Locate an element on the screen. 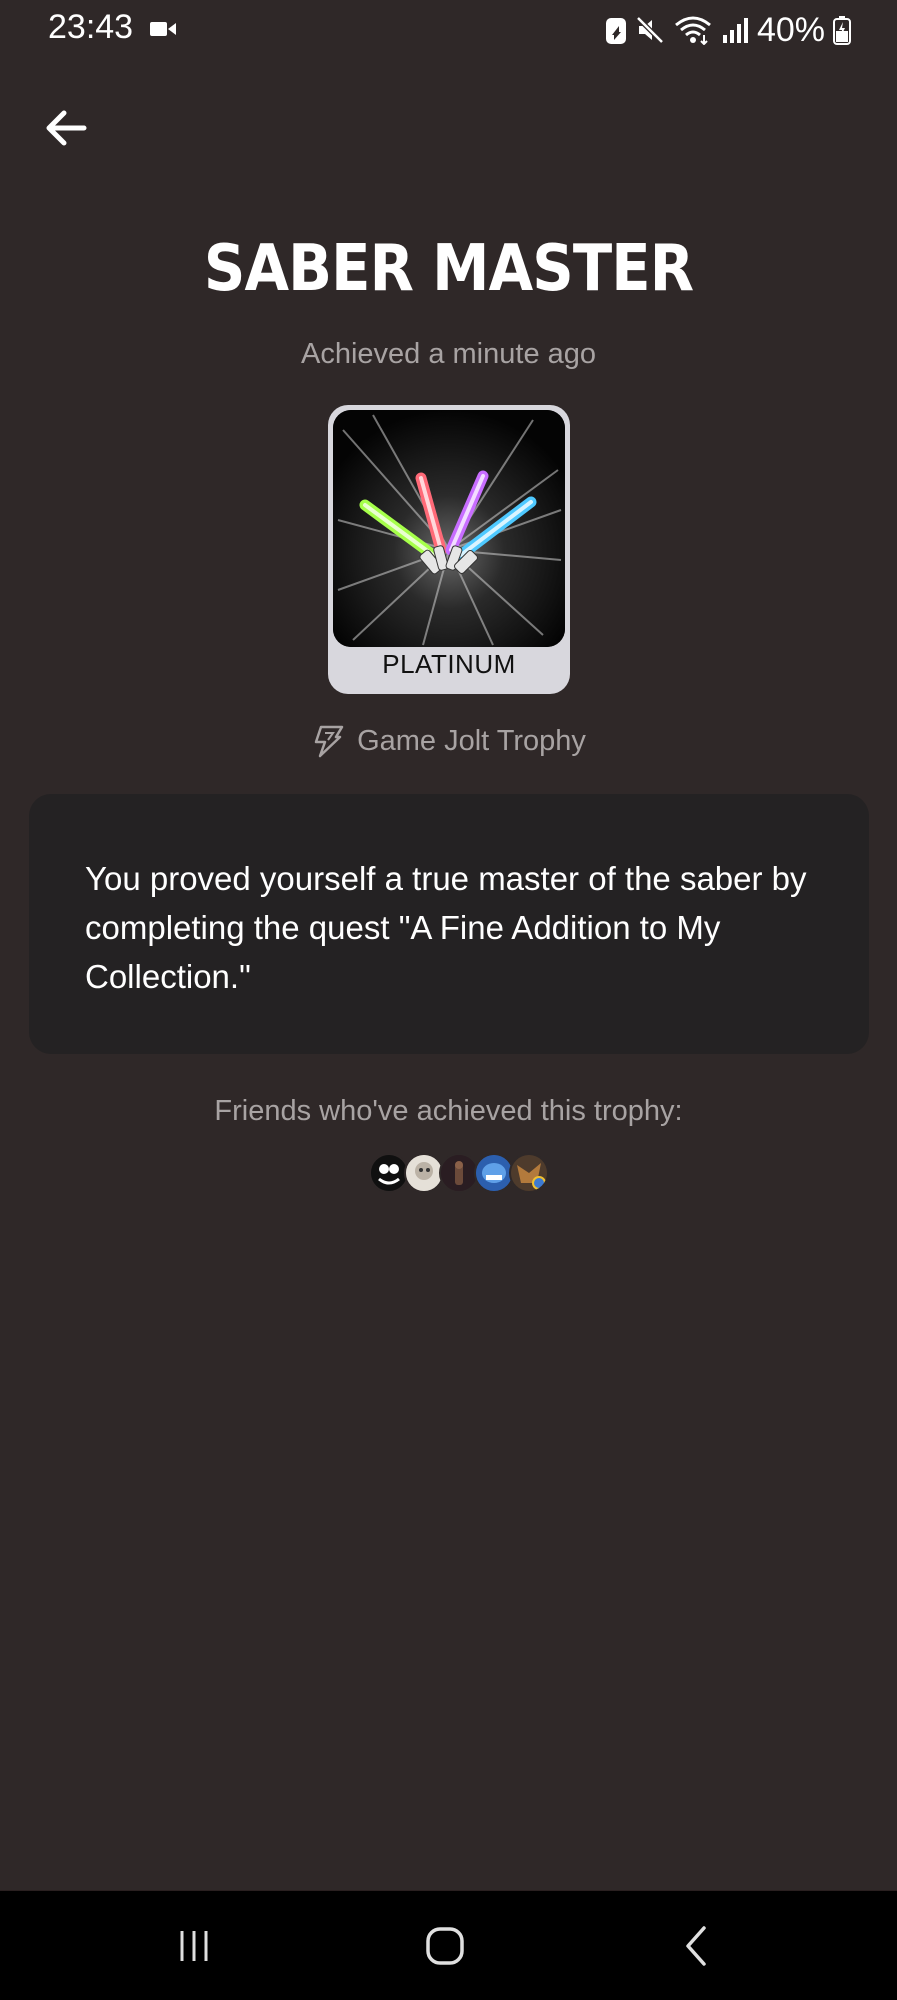  trophy-type-label: Game Jolt Trophy is located at coordinates (471, 740).